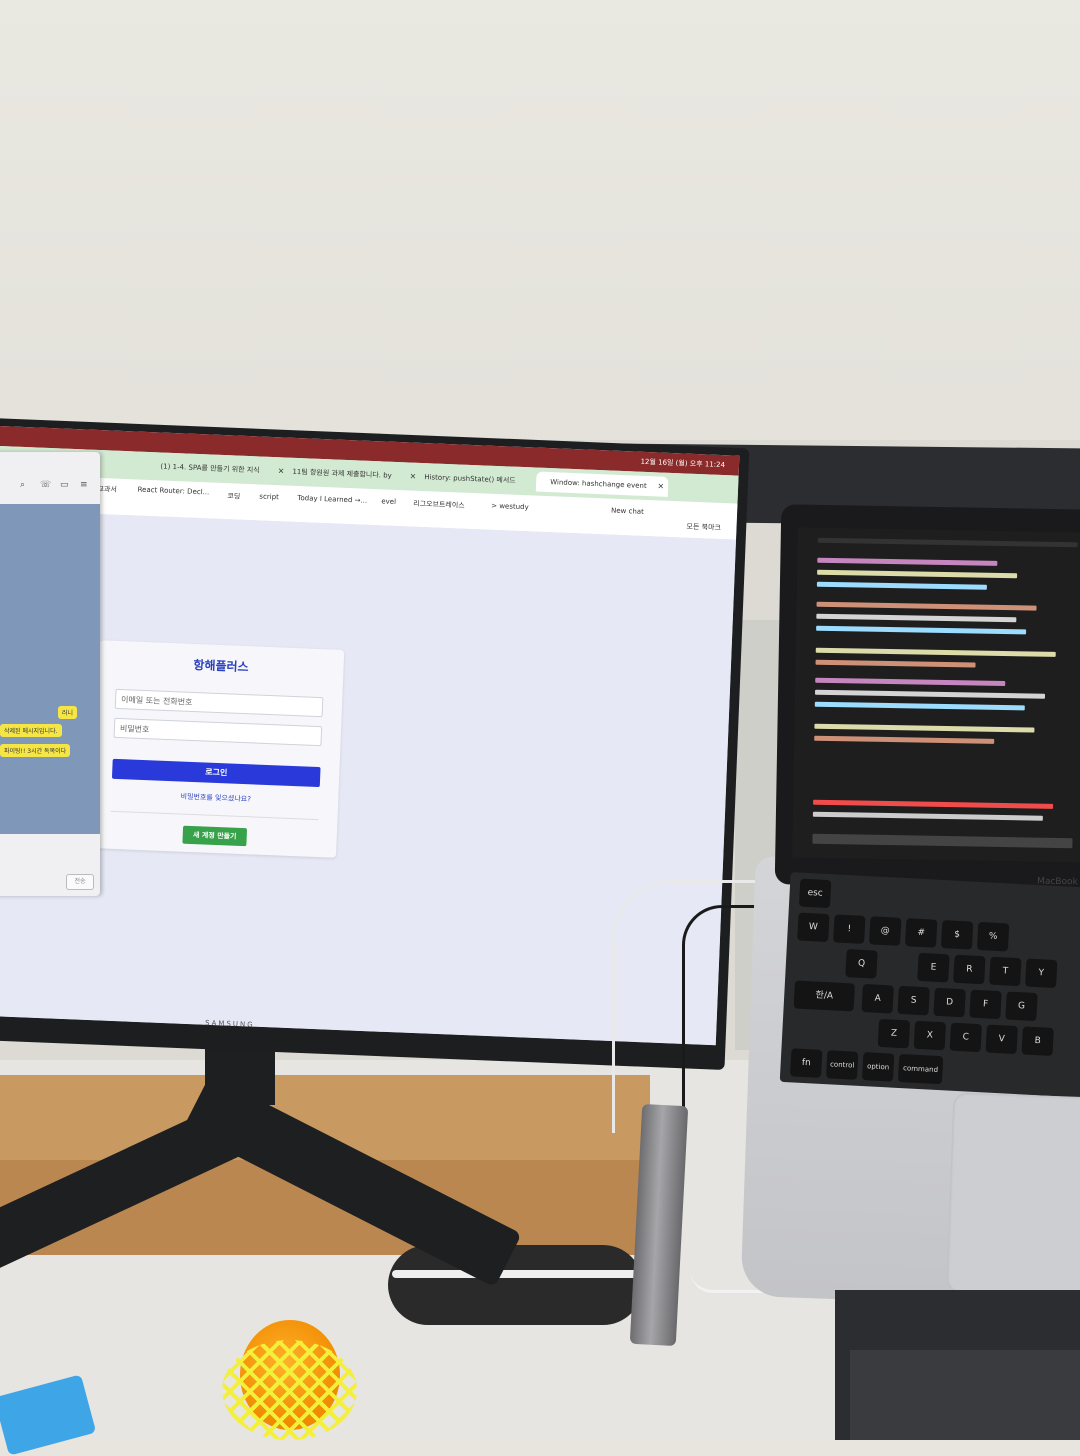  I want to click on key: A, so click(877, 998).